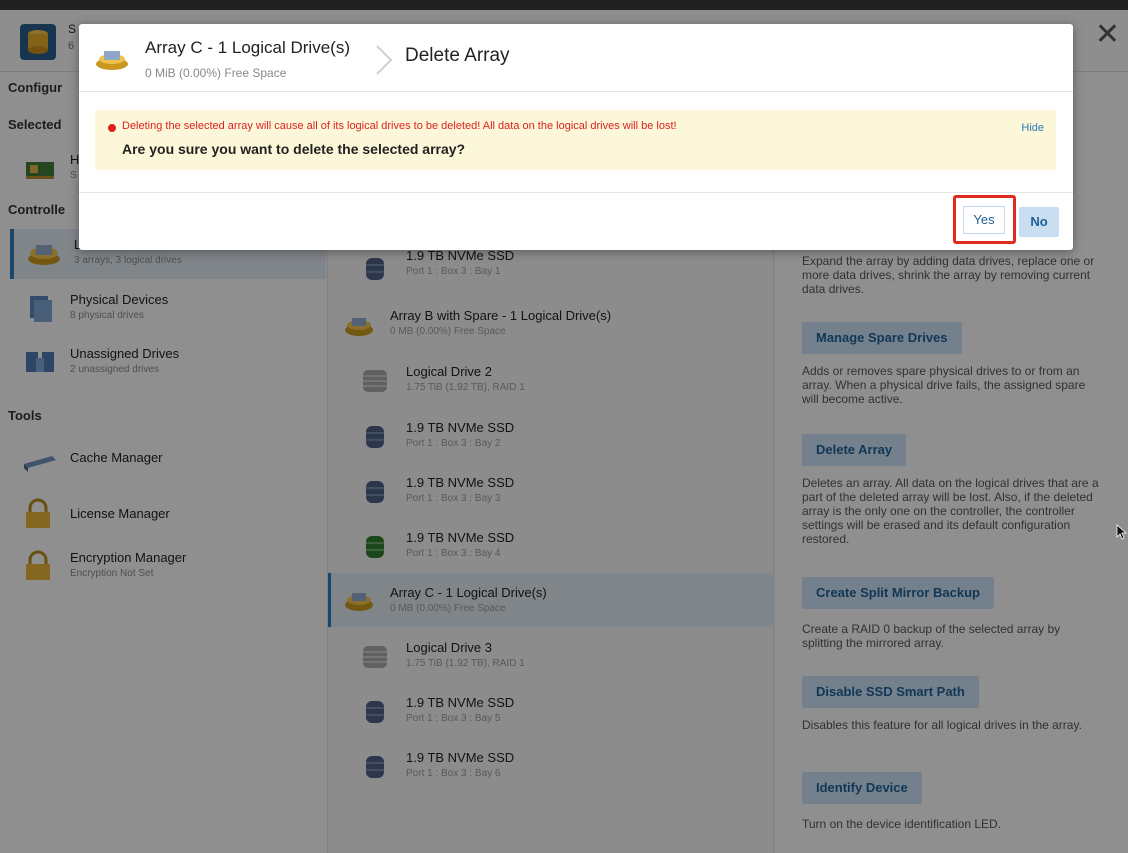 This screenshot has height=853, width=1128. What do you see at coordinates (384, 60) in the screenshot?
I see `chevron-right-icon` at bounding box center [384, 60].